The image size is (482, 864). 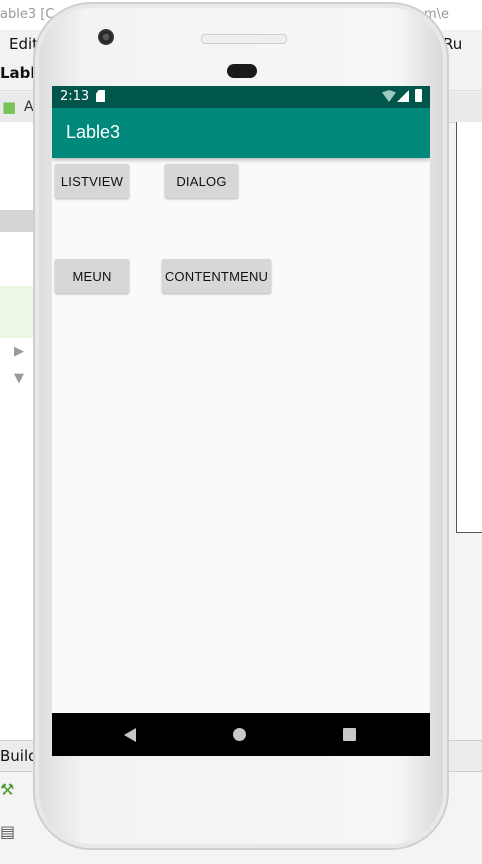 I want to click on navigation-bar, so click(x=241, y=734).